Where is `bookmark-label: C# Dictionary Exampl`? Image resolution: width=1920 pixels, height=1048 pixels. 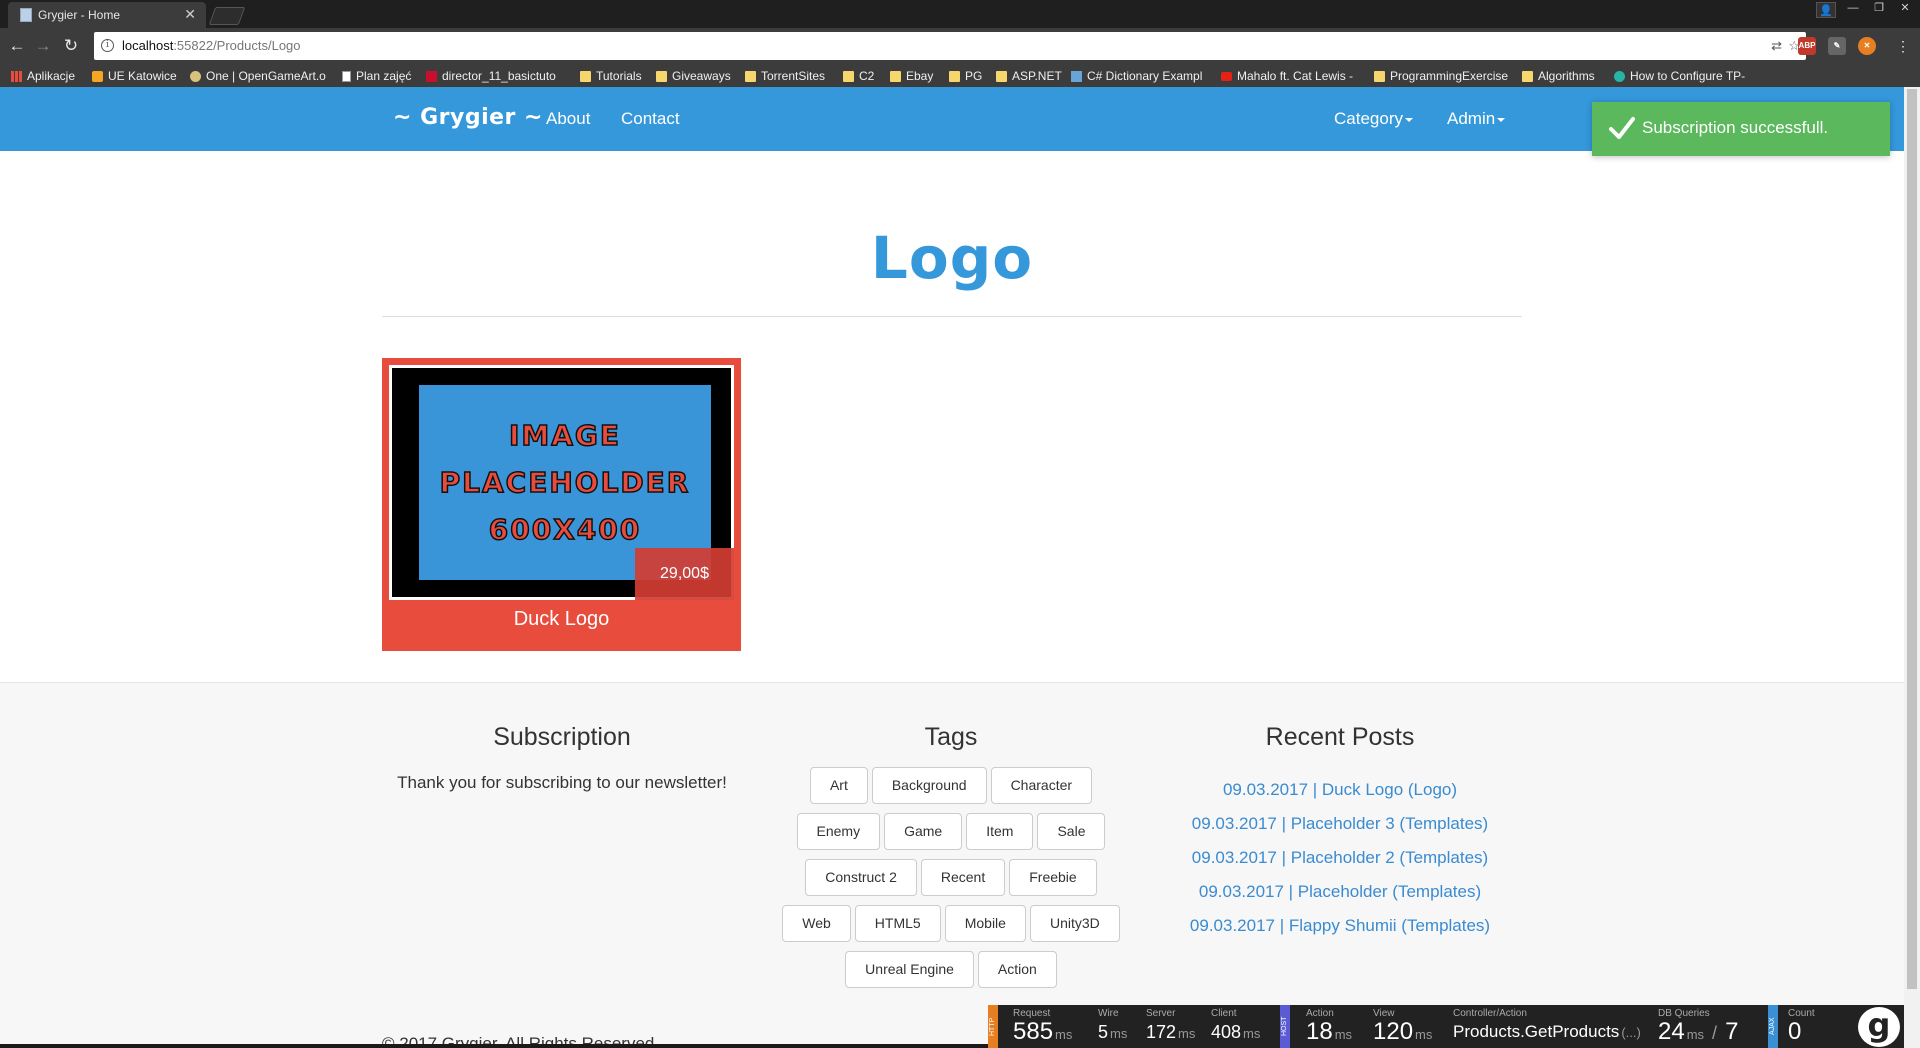
bookmark-label: C# Dictionary Exampl is located at coordinates (1145, 76).